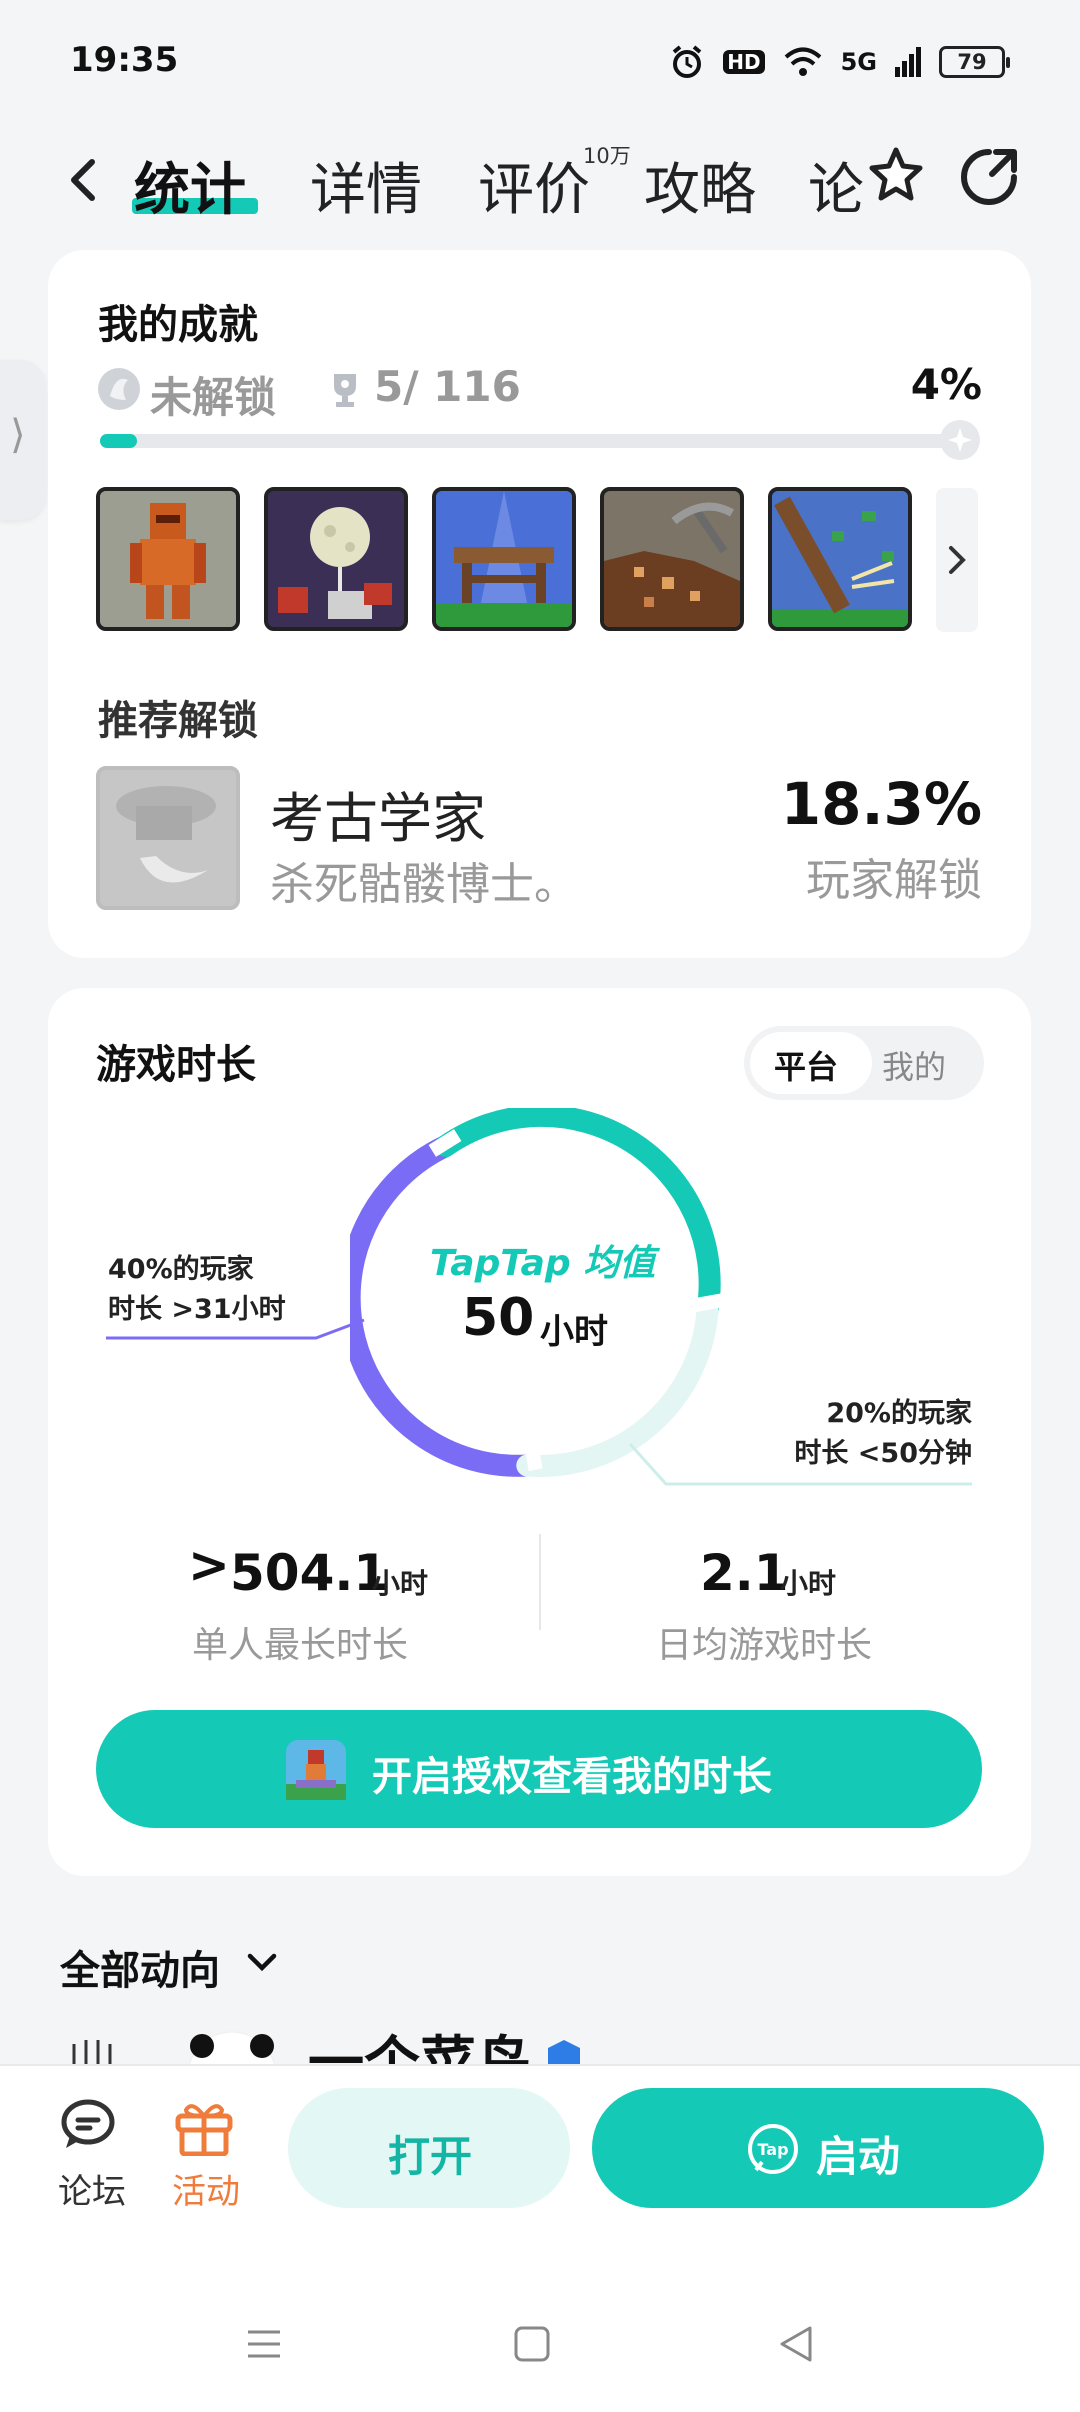 The image size is (1080, 2412). What do you see at coordinates (914, 1065) in the screenshot?
I see `toggle-mine: 我的` at bounding box center [914, 1065].